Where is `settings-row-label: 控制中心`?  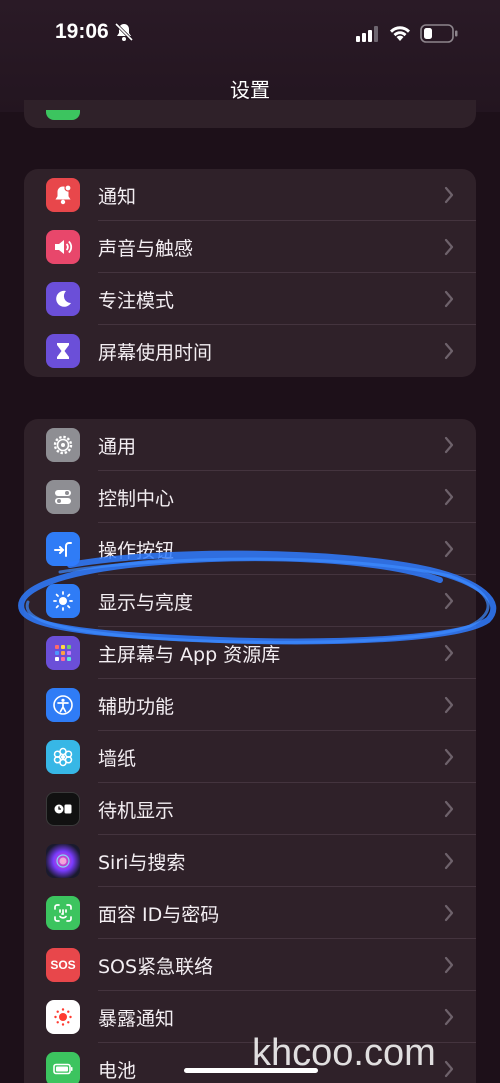
settings-row-label: 控制中心 is located at coordinates (136, 499).